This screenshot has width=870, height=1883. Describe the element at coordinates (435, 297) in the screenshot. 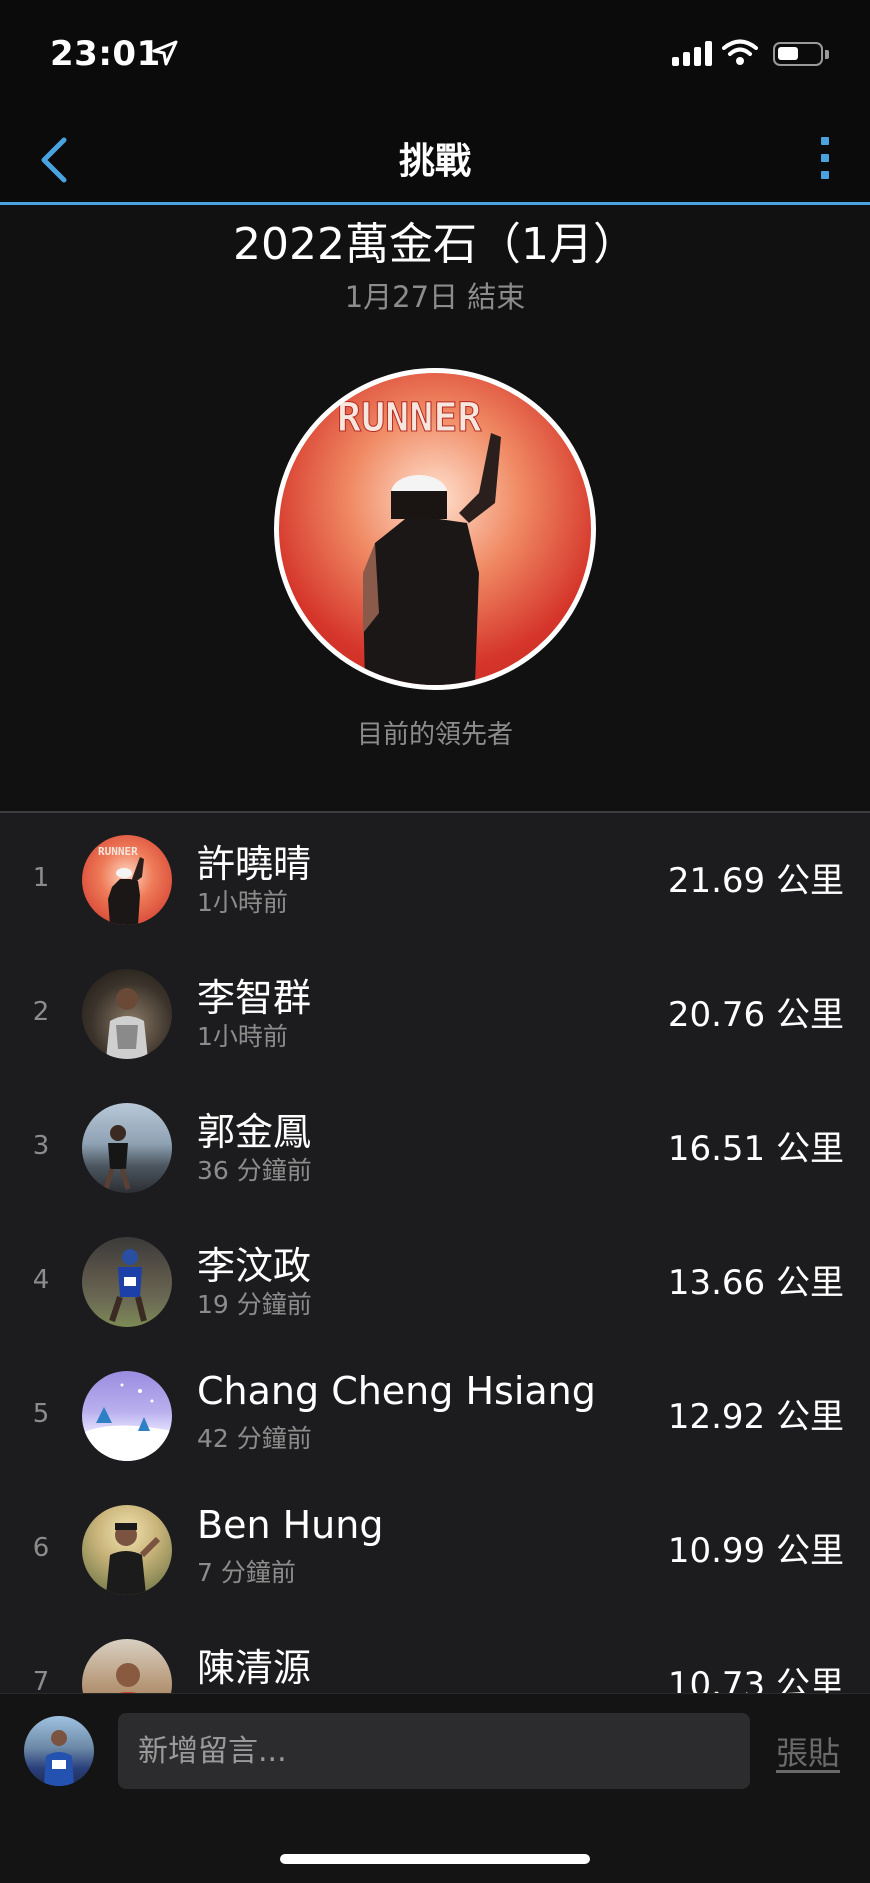

I see `challenge-end-date: 1月27日 結束` at that location.